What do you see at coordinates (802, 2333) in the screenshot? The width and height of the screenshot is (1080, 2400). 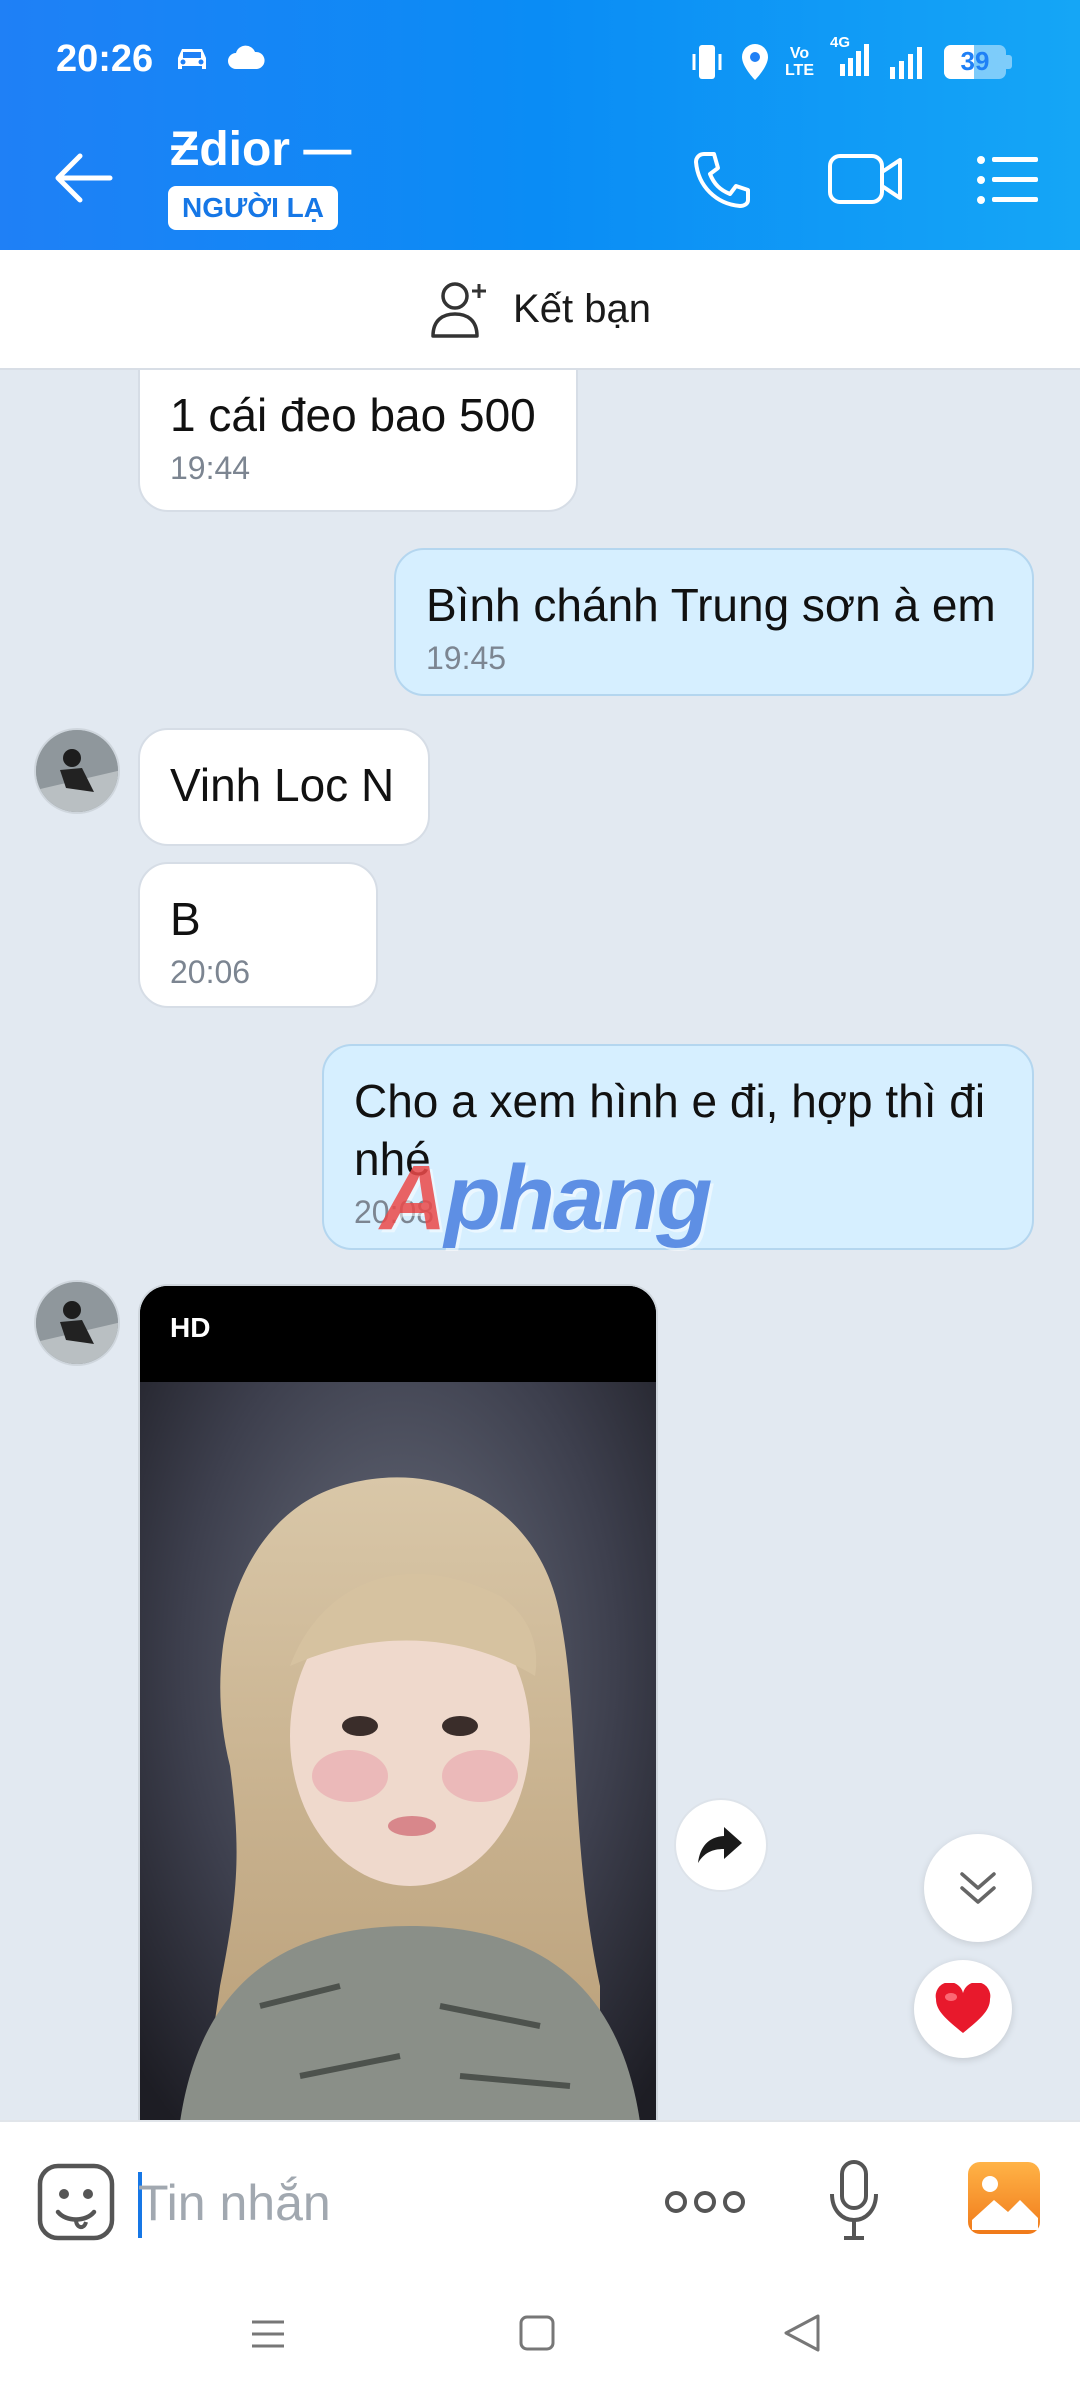 I see `nav-back-icon` at bounding box center [802, 2333].